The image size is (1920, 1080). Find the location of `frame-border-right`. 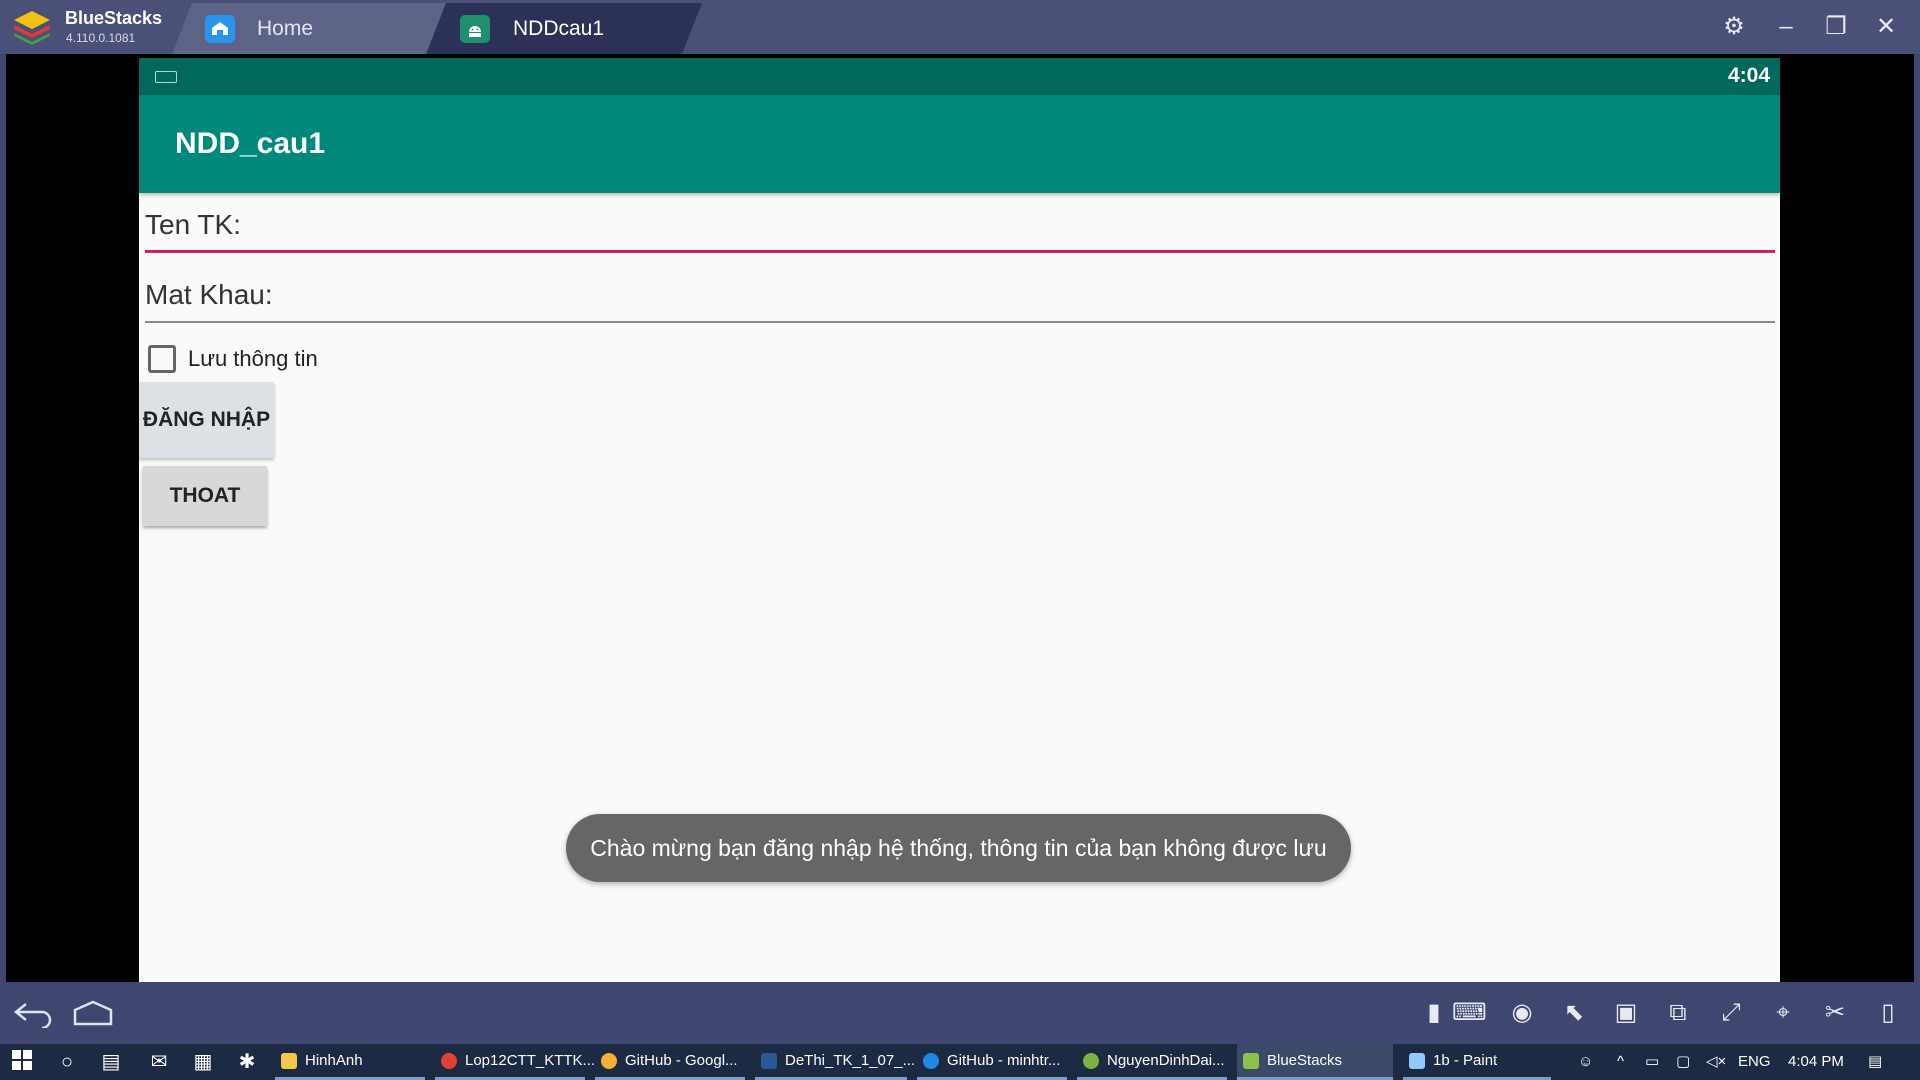

frame-border-right is located at coordinates (1917, 518).